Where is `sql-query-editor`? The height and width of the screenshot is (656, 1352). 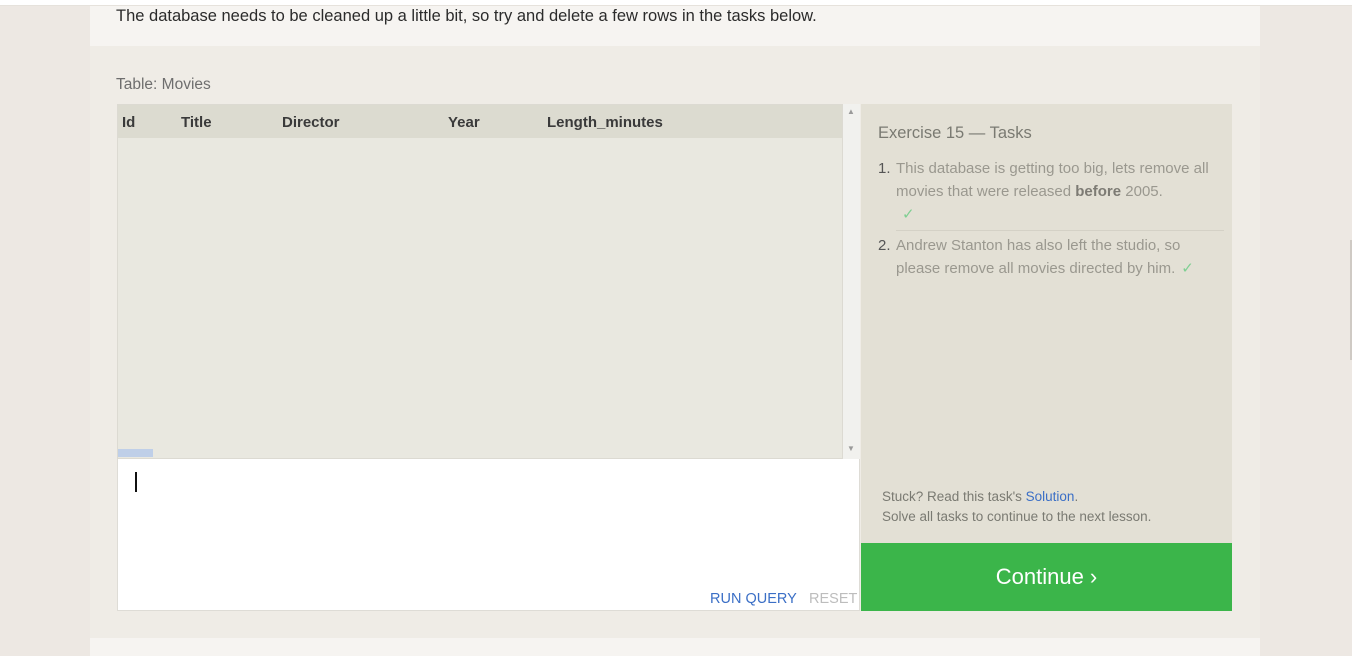 sql-query-editor is located at coordinates (488, 535).